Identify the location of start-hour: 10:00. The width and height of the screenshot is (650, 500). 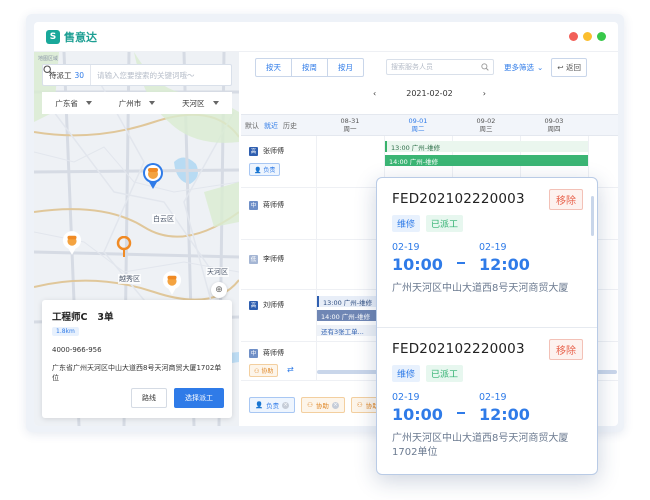
(417, 414).